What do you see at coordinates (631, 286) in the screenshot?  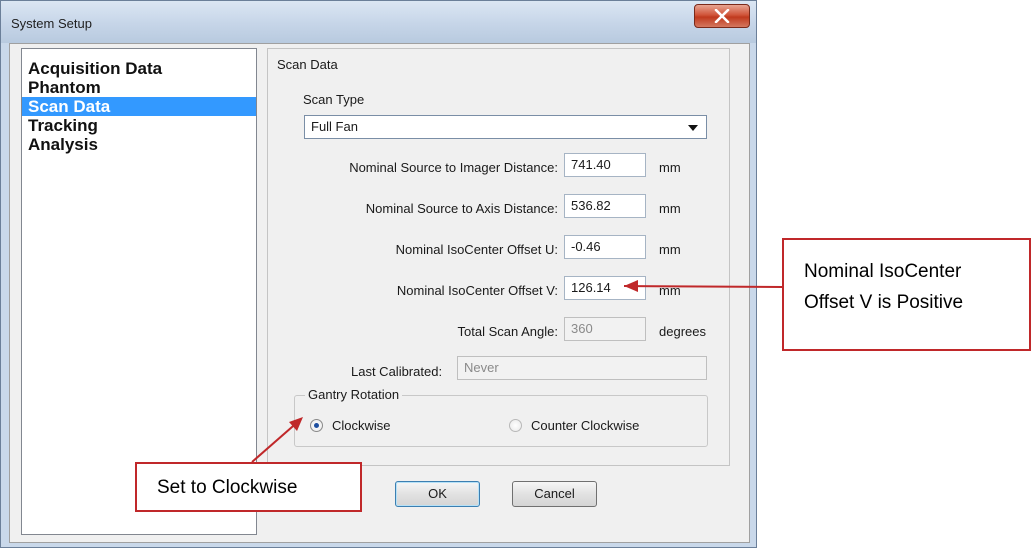 I see `arrowhead-offset-v` at bounding box center [631, 286].